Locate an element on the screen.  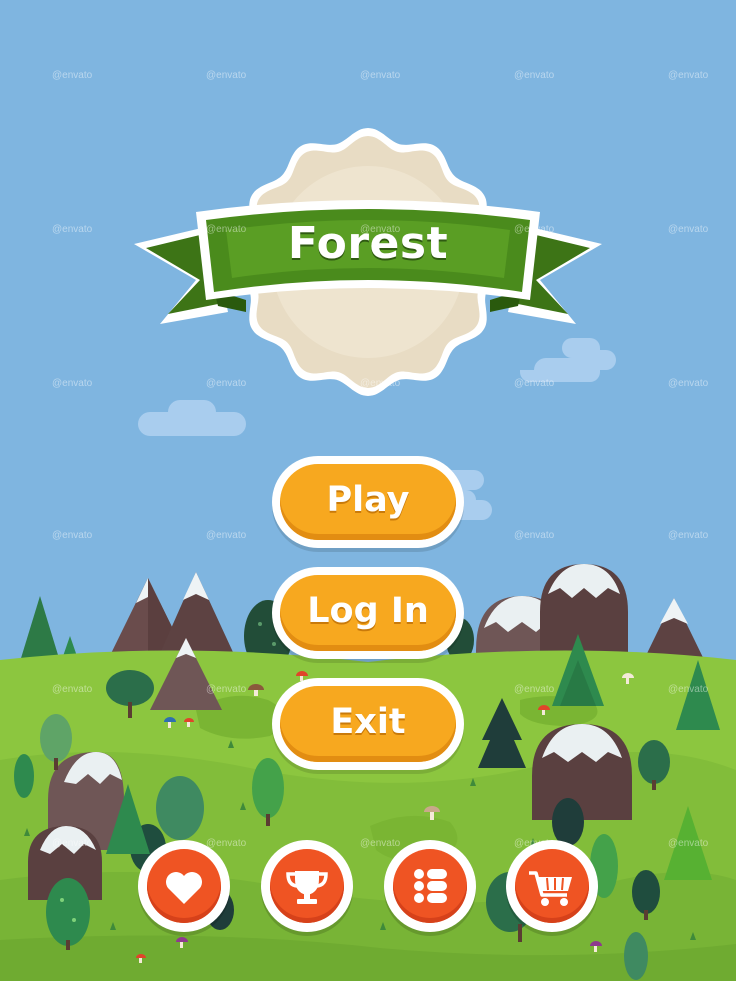
play-button-label: Play is located at coordinates (368, 500).